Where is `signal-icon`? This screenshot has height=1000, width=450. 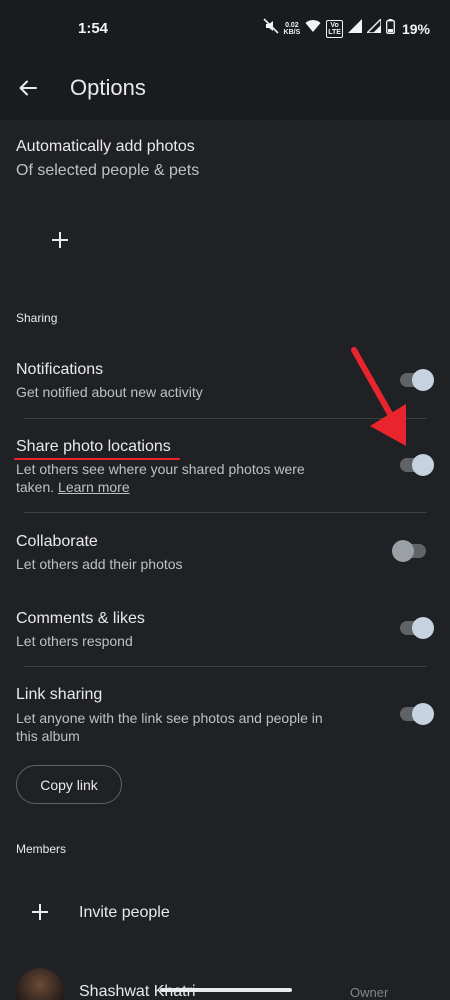 signal-icon is located at coordinates (354, 28).